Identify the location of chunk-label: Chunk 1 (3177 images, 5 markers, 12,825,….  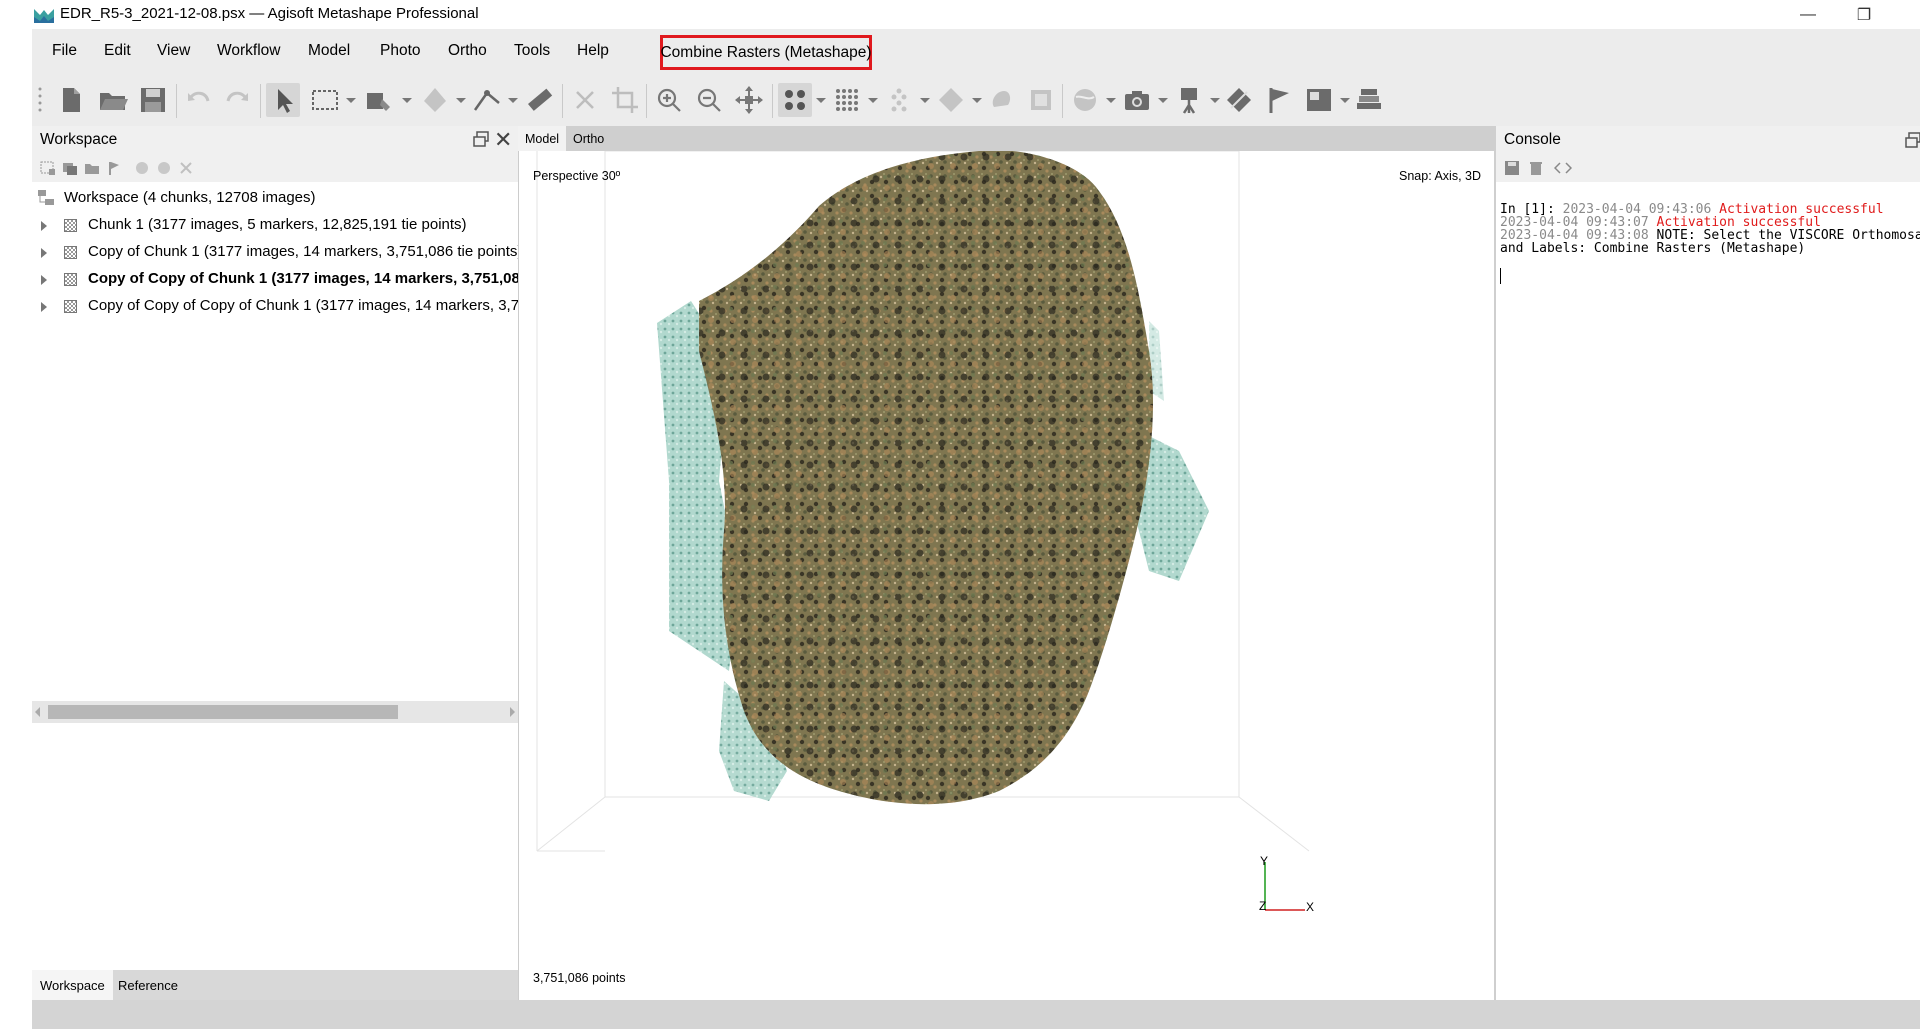
(277, 224).